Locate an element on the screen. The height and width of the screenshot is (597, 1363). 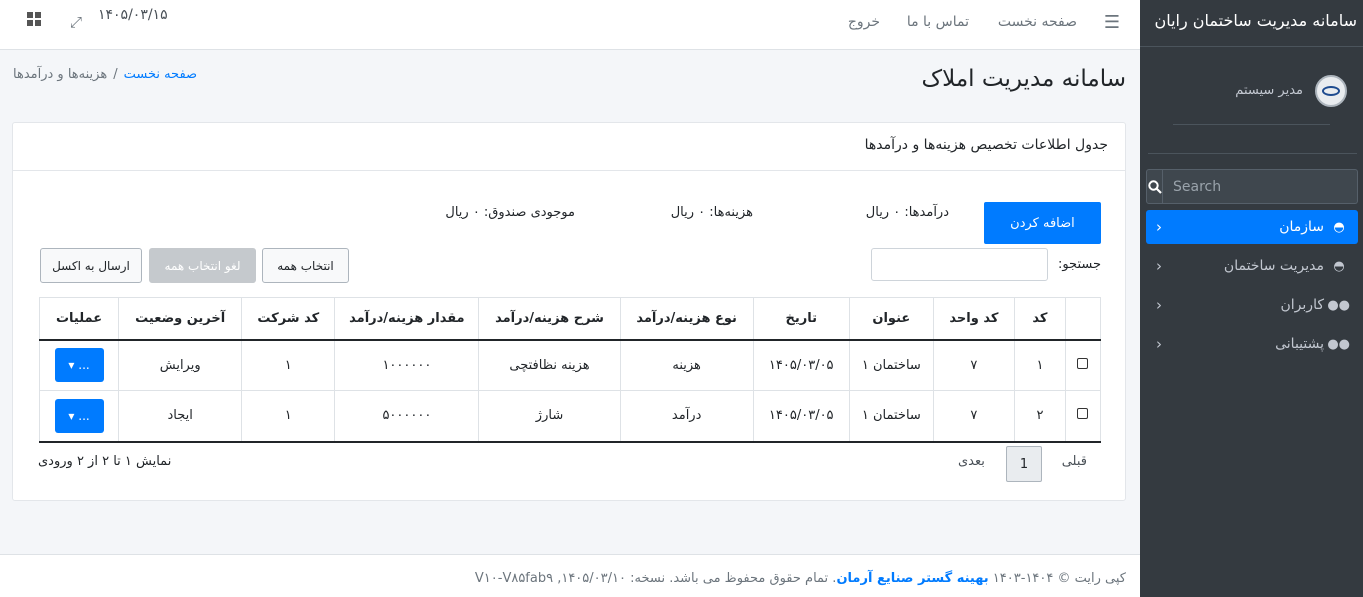
sidebar-item-label: مدیریت ساختمان is located at coordinates (1273, 266).